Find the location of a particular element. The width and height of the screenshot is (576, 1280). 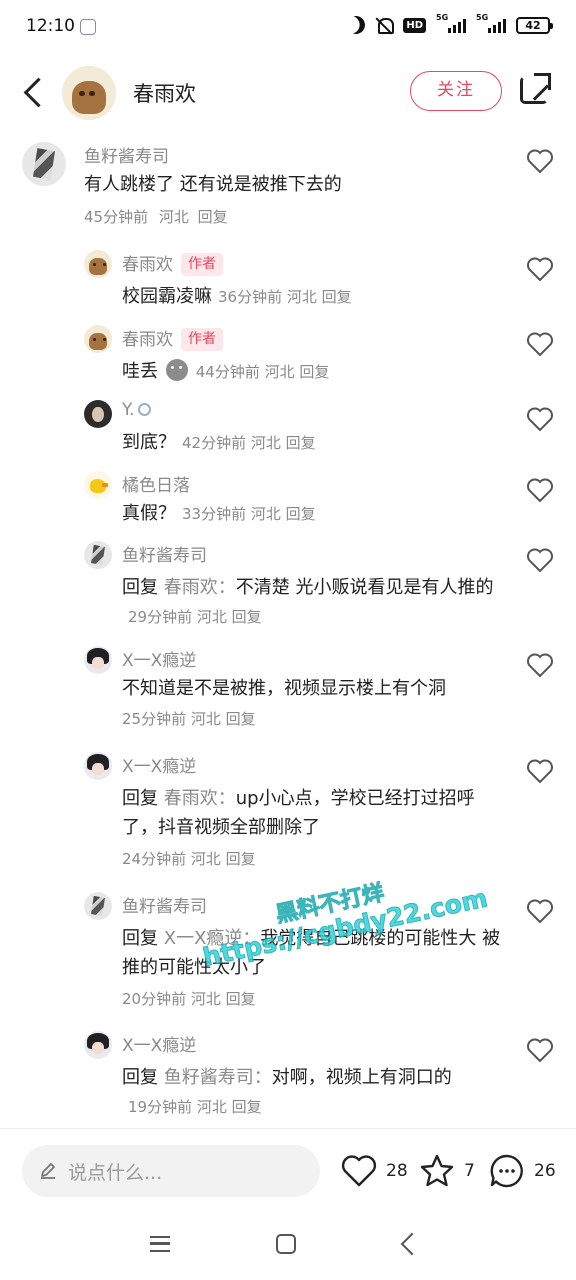

battery-icon: 42 is located at coordinates (534, 25).